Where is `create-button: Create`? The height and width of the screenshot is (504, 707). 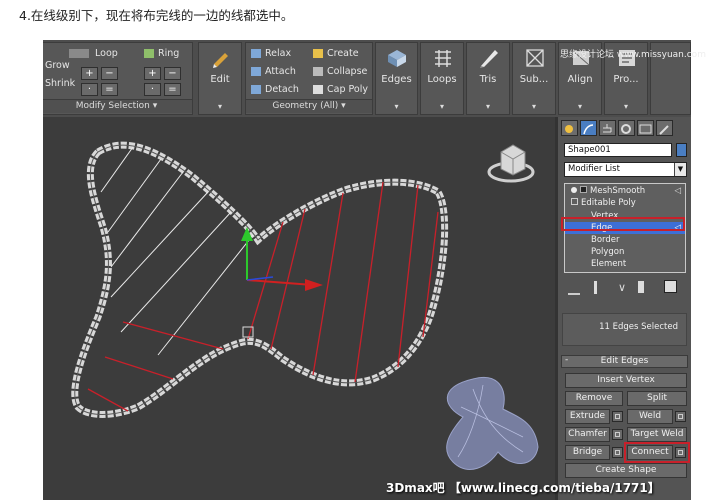 create-button: Create is located at coordinates (343, 53).